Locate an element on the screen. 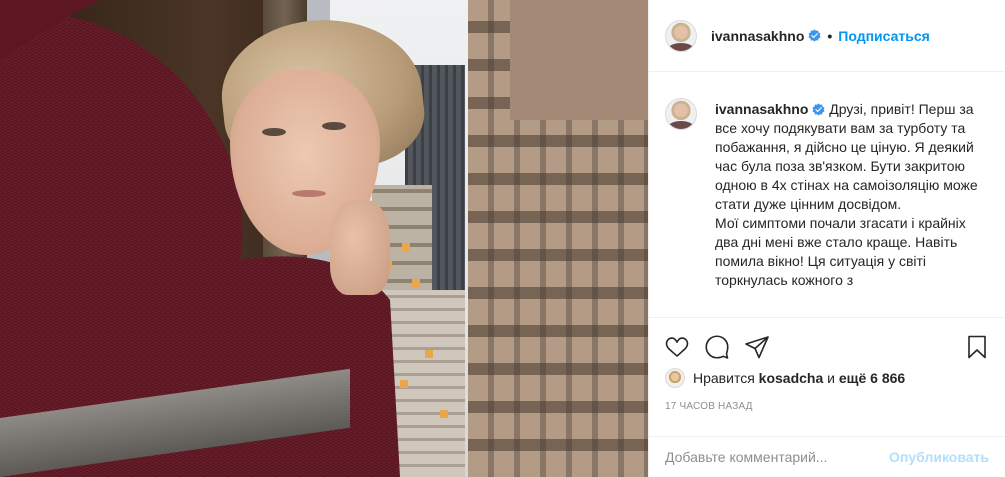  action-bar is located at coordinates (827, 341).